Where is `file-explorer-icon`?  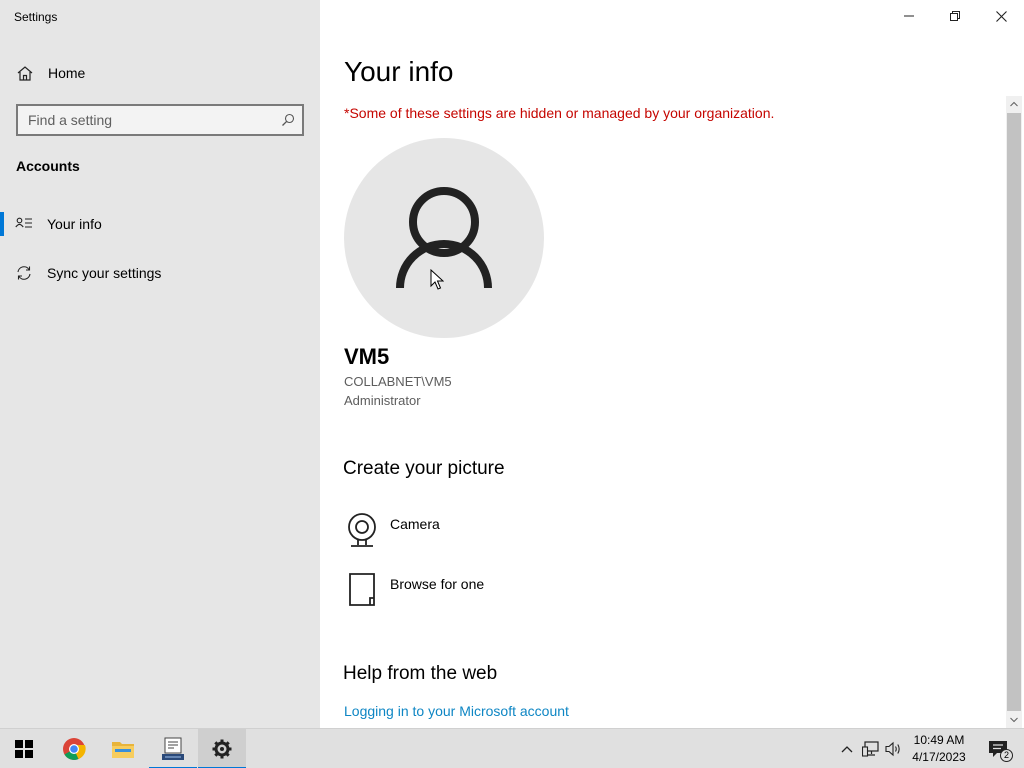 file-explorer-icon is located at coordinates (123, 750).